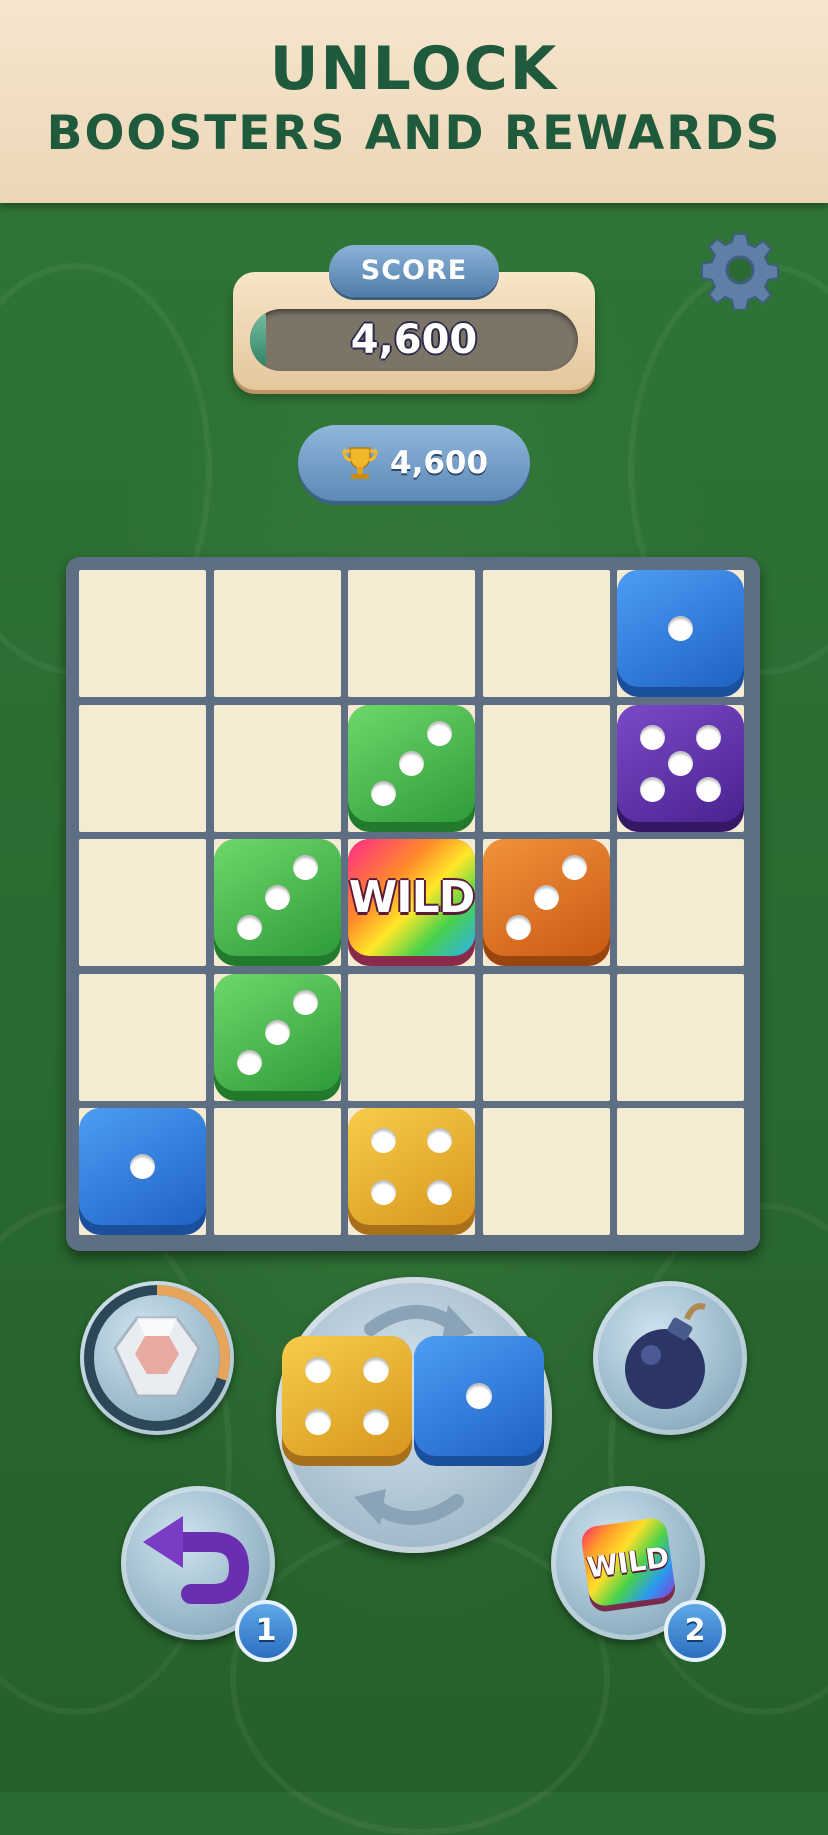  Describe the element at coordinates (414, 133) in the screenshot. I see `banner-subtitle: BOOSTERS AND REWARDS` at that location.